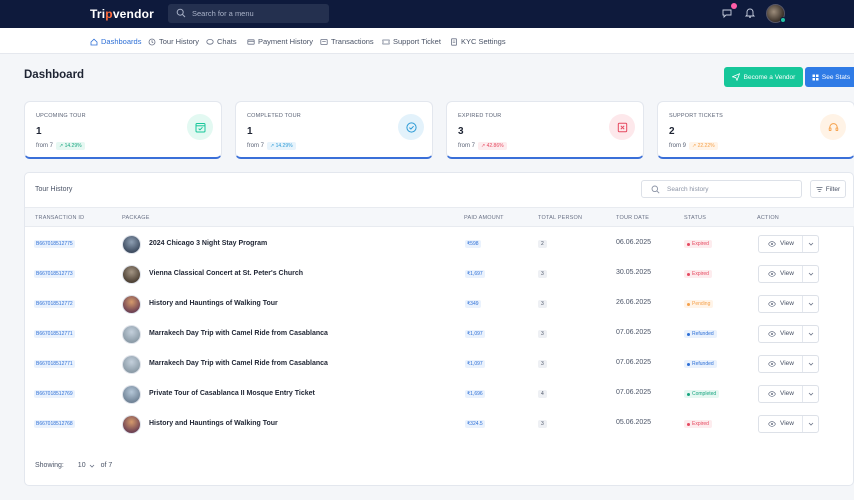 The image size is (854, 500). What do you see at coordinates (280, 41) in the screenshot?
I see `nav-payment-history: Payment History` at bounding box center [280, 41].